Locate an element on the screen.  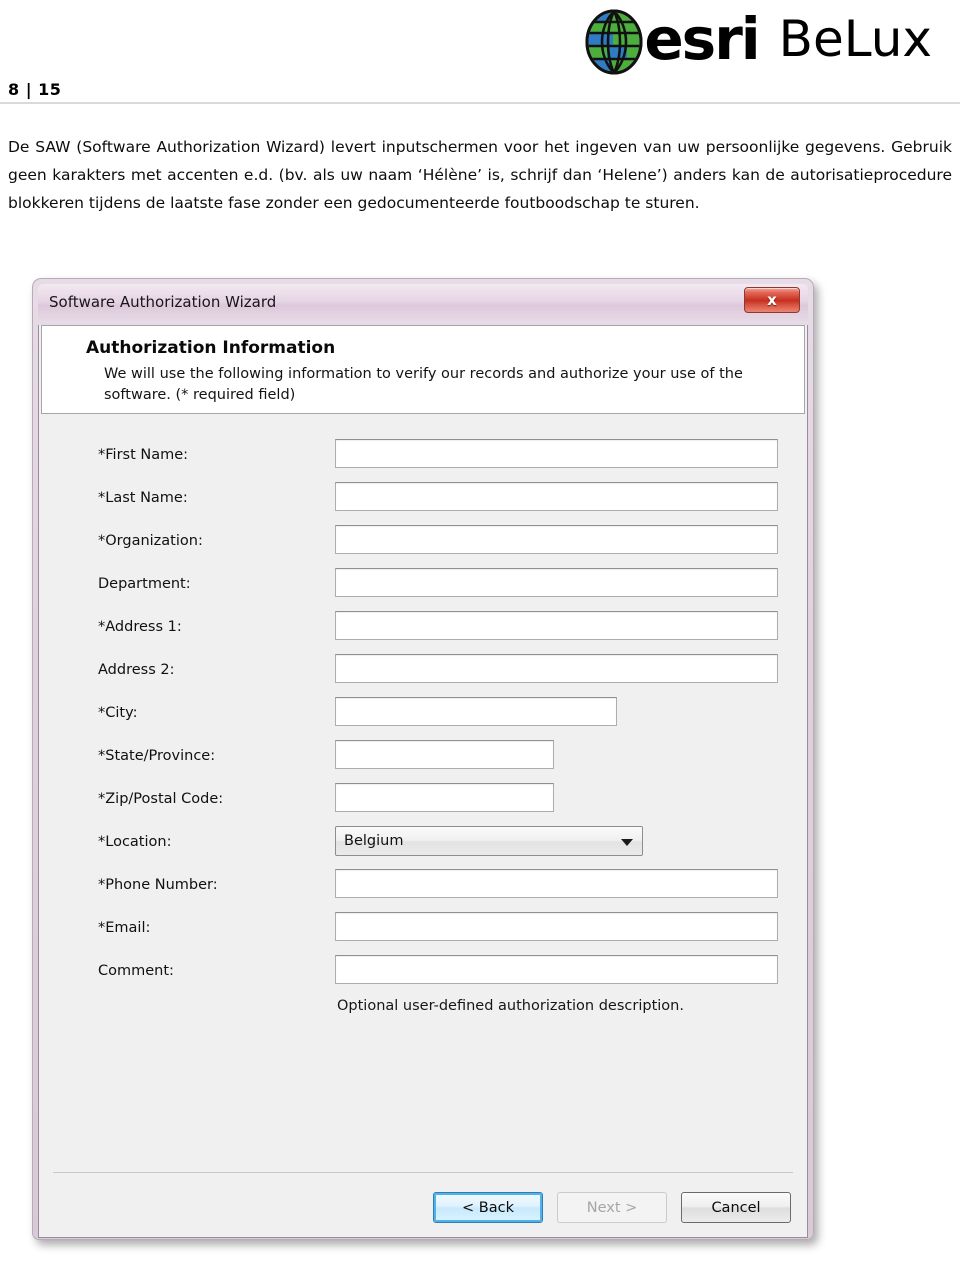
form-row: Department: is located at coordinates (423, 586).